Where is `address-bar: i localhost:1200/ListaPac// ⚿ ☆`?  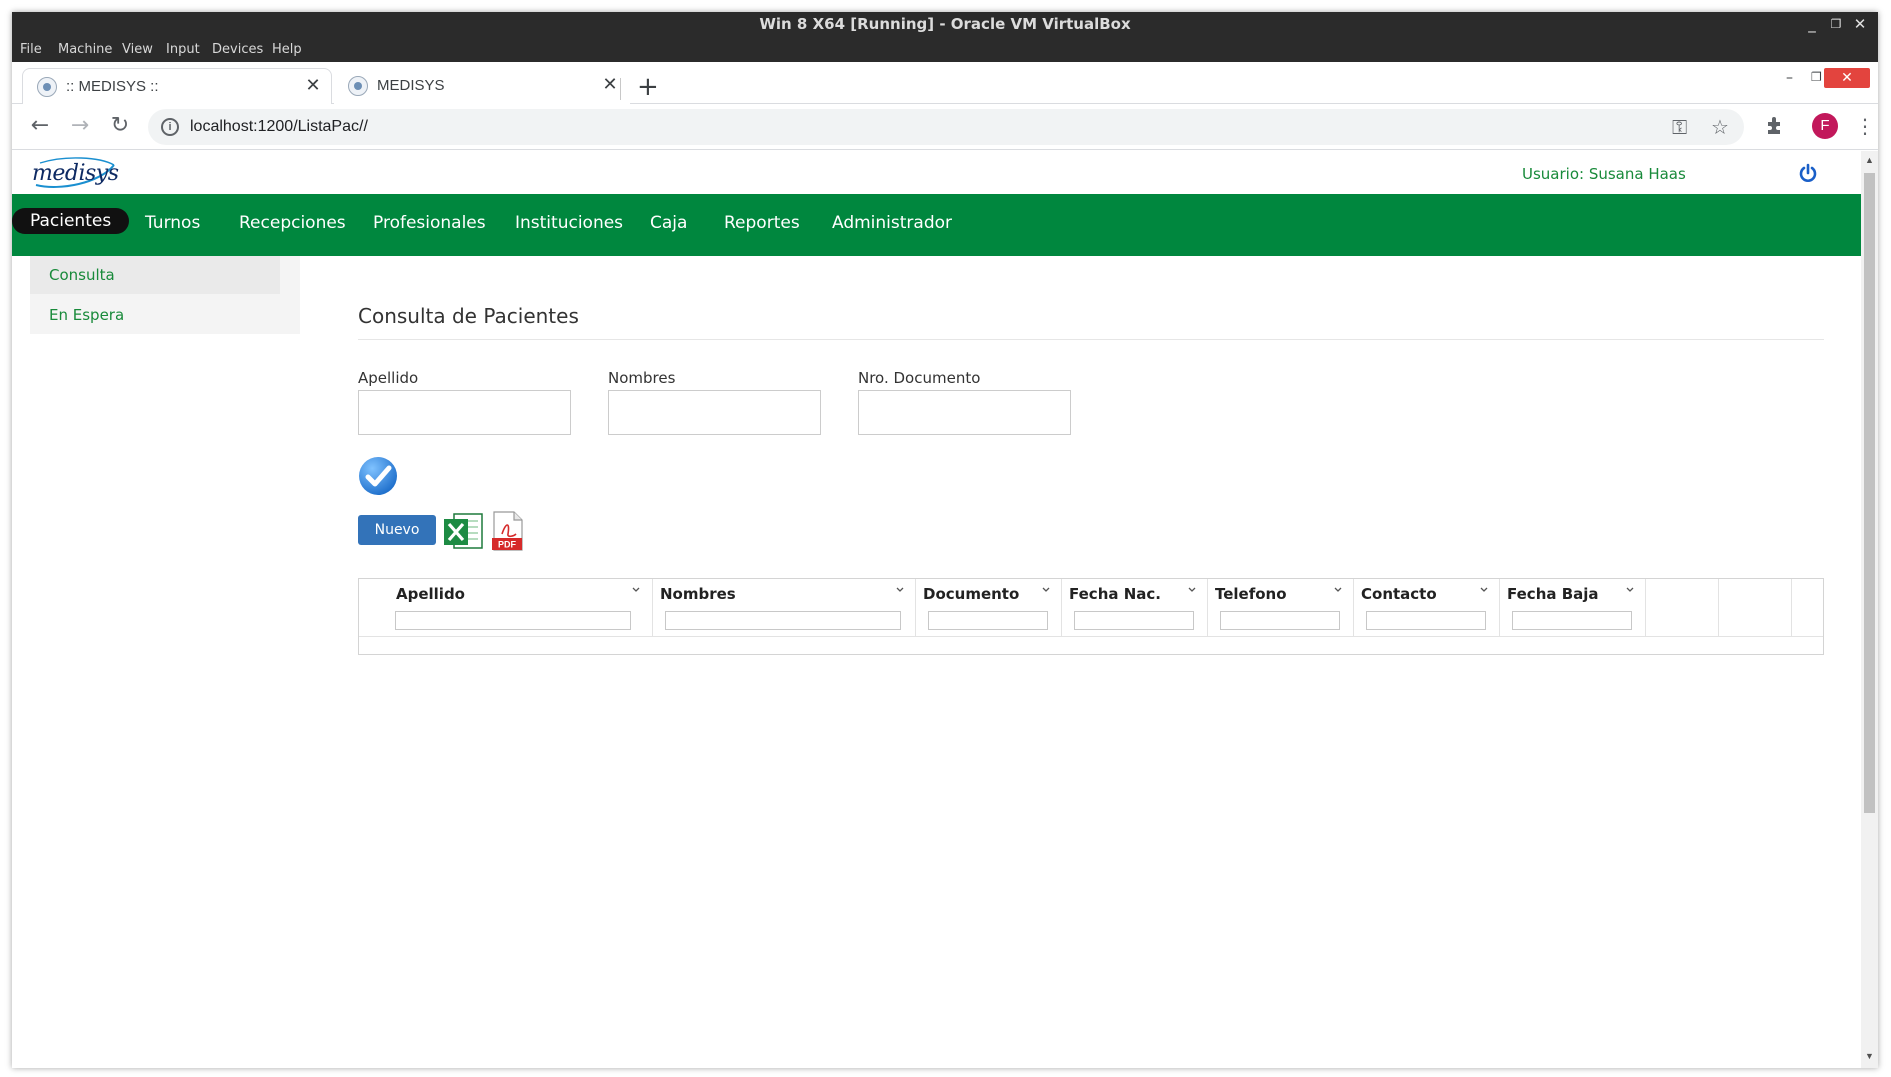 address-bar: i localhost:1200/ListaPac// ⚿ ☆ is located at coordinates (946, 127).